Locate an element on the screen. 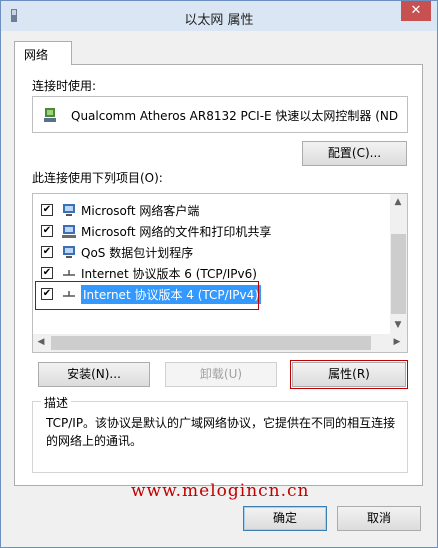 This screenshot has height=548, width=438. list-item: ✔ QoS 数据包计划程序 is located at coordinates (213, 252).